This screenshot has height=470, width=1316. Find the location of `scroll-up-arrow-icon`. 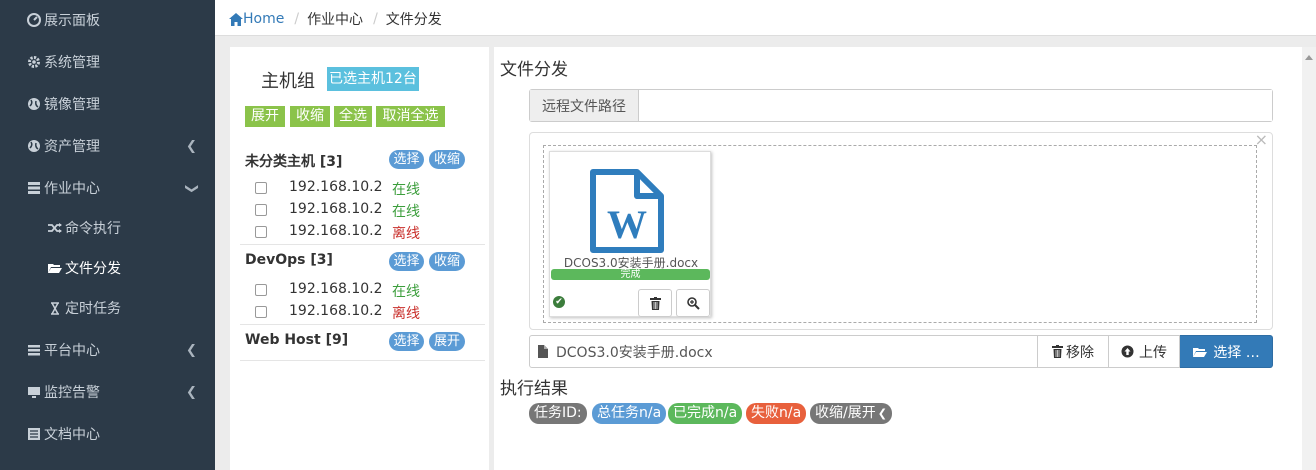

scroll-up-arrow-icon is located at coordinates (1309, 57).